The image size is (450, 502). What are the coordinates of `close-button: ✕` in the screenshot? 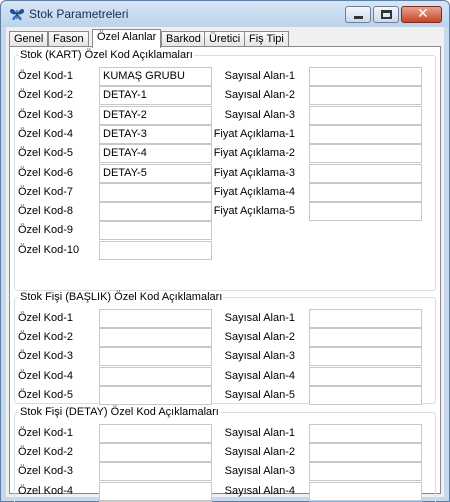 It's located at (421, 14).